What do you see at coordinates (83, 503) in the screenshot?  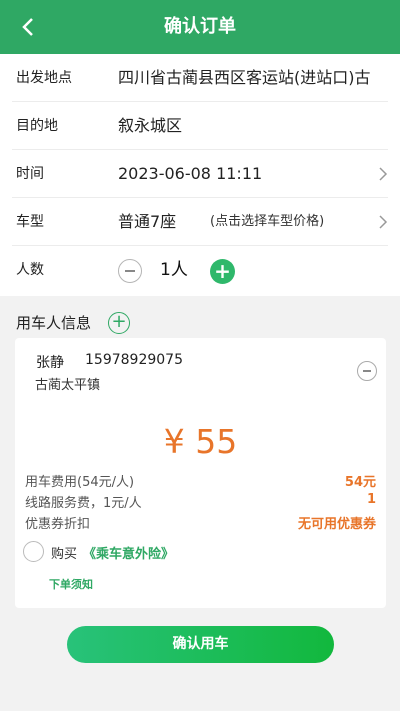 I see `fee-label: 线路服务费，1元/人` at bounding box center [83, 503].